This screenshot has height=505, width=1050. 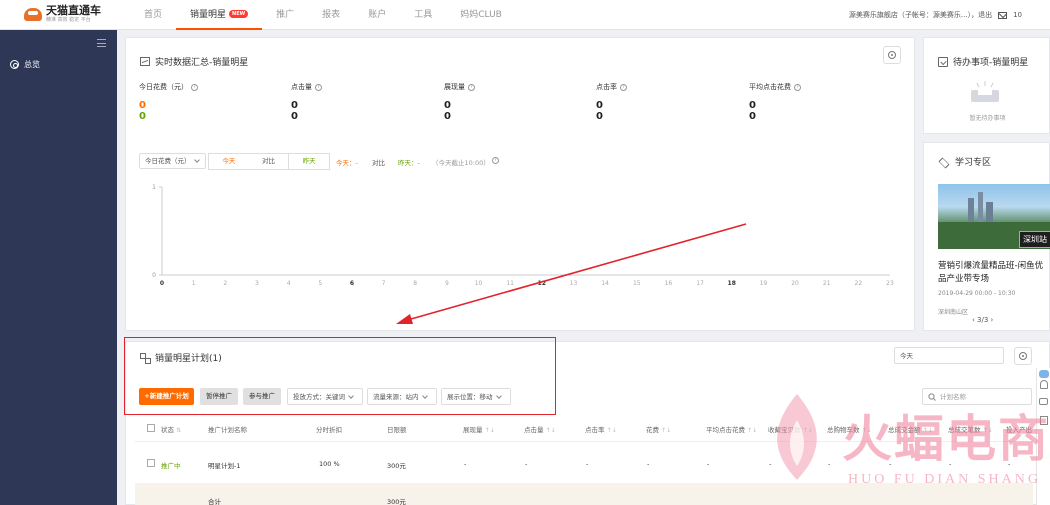 I want to click on plan-search-input: 计划名称, so click(x=977, y=396).